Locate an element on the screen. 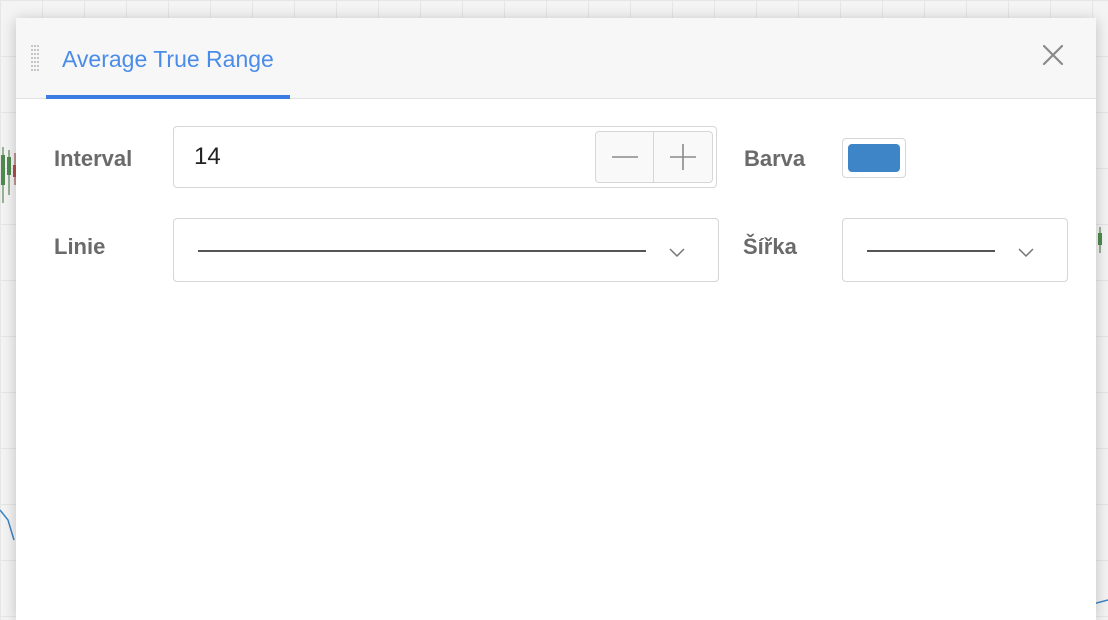 The image size is (1108, 620). line-width-preview is located at coordinates (931, 251).